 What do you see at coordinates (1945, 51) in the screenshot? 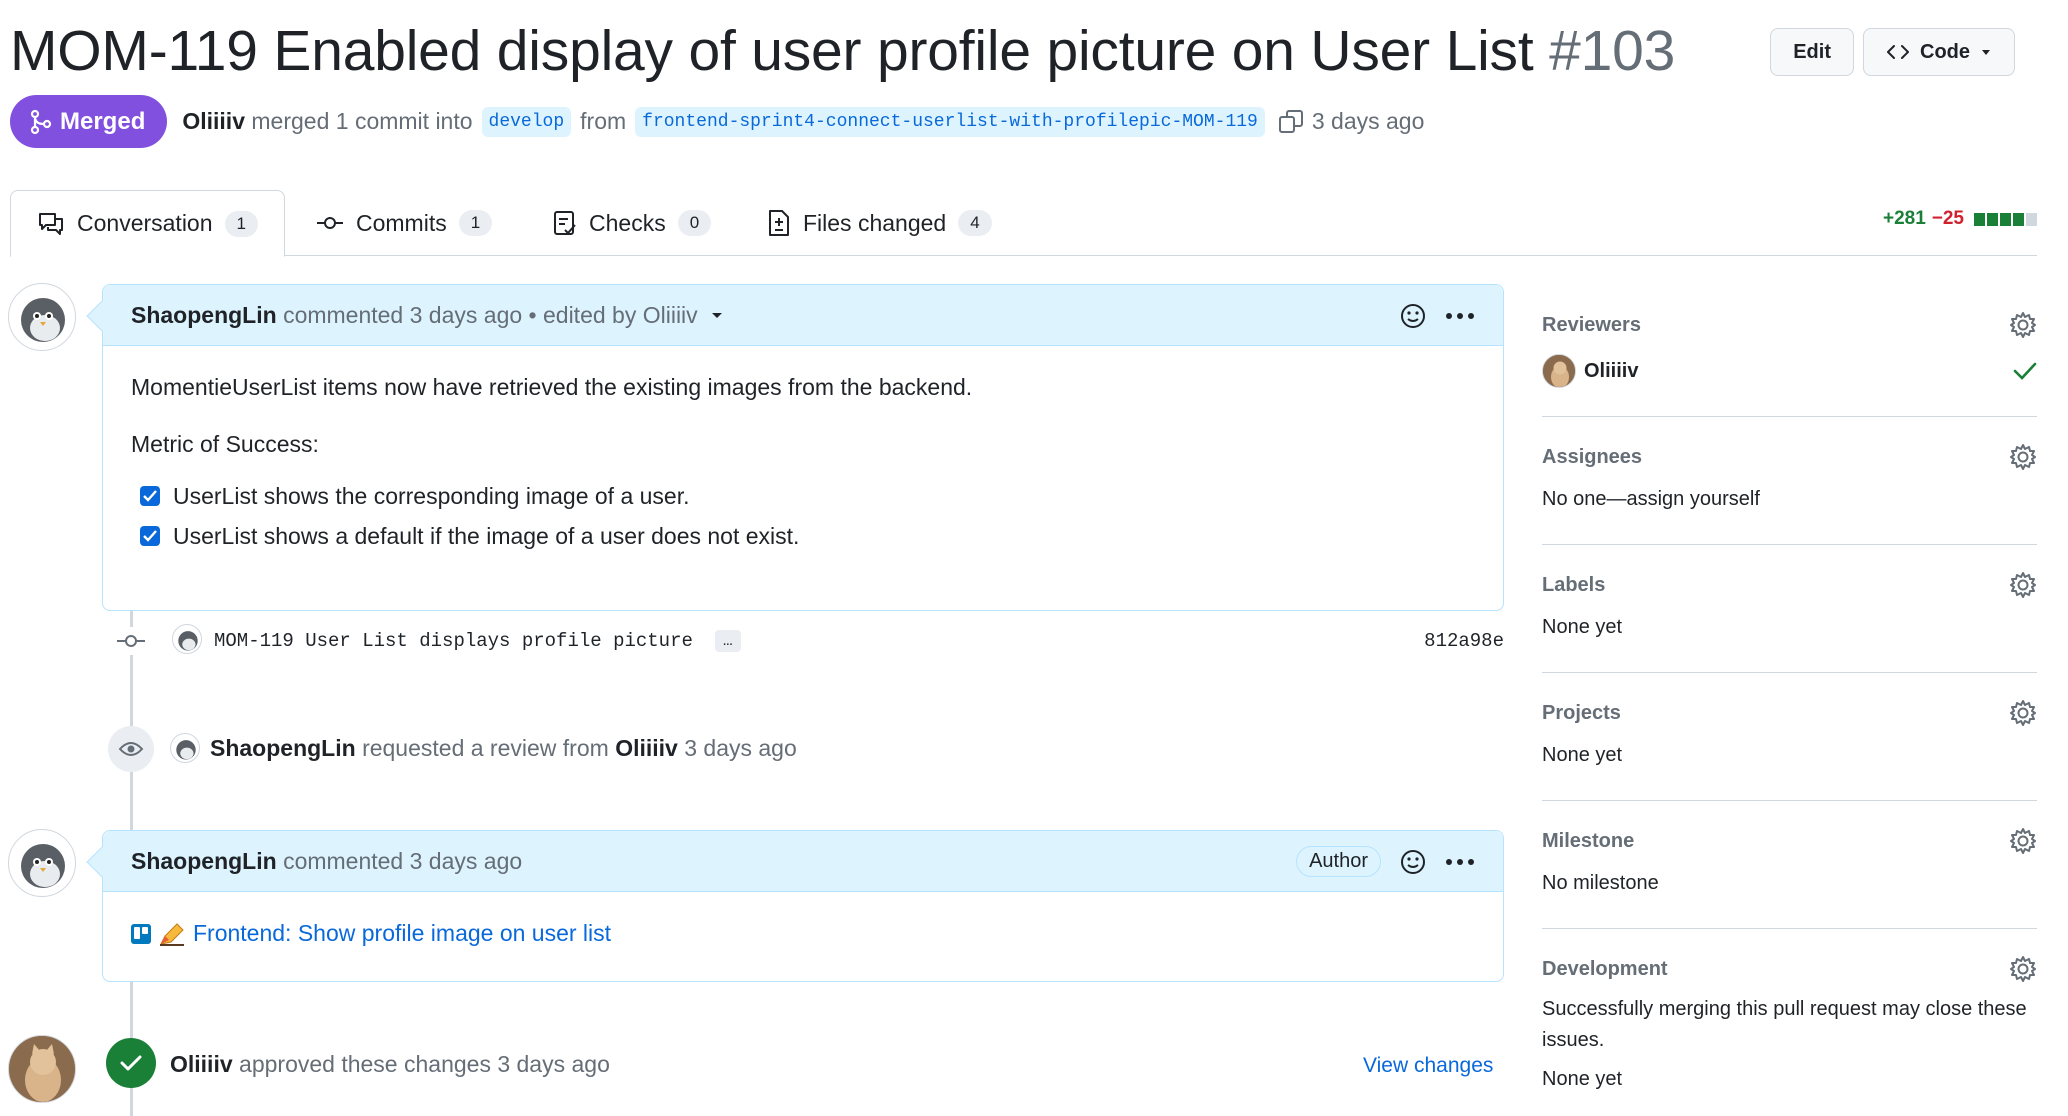
I see `code-button-label: Code` at bounding box center [1945, 51].